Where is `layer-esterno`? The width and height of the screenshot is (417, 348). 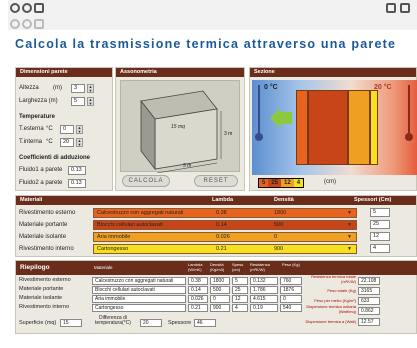 layer-esterno is located at coordinates (302, 127).